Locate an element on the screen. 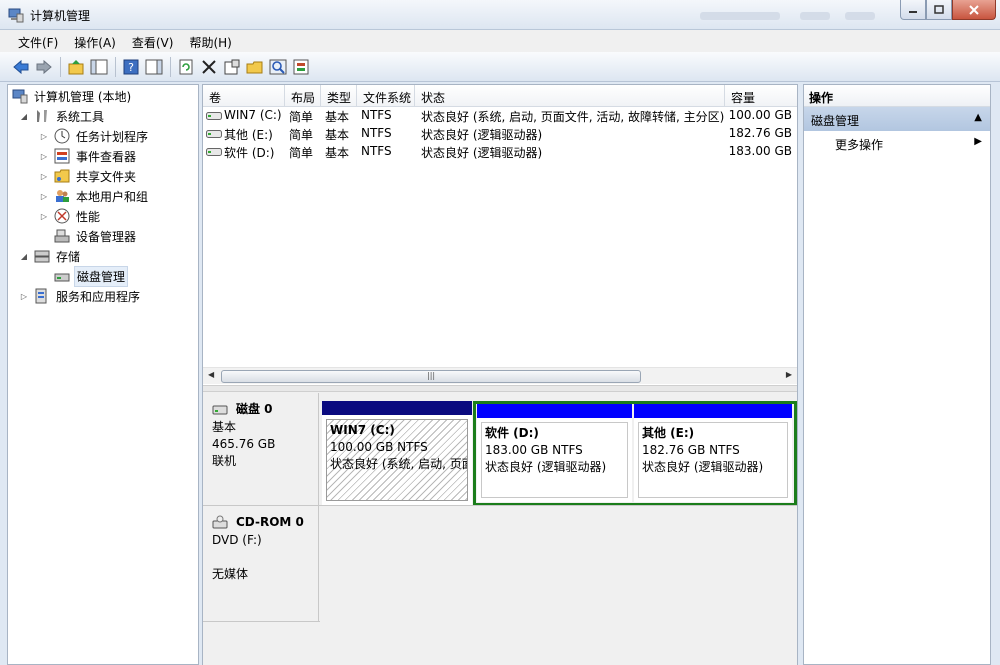  tree-item-task-scheduler: ▷ 任务计划程序 is located at coordinates (94, 136).